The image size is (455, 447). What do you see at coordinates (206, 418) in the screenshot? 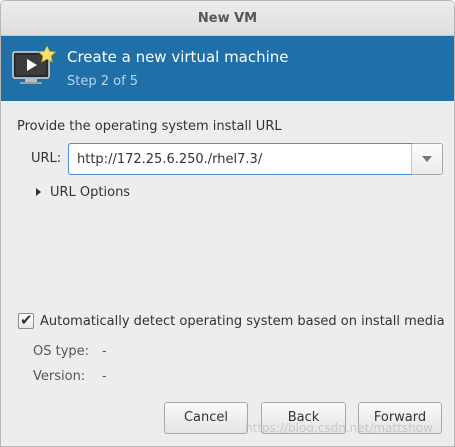
I see `cancel-button: Cancel` at bounding box center [206, 418].